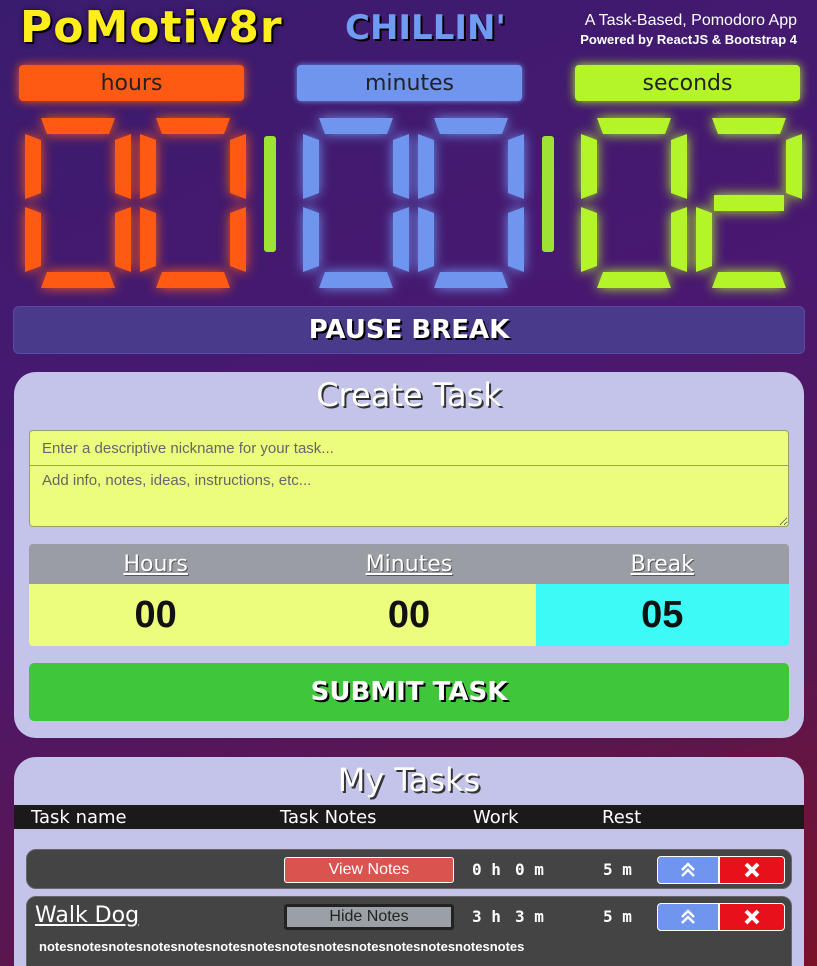  I want to click on task-row: View Notes 0 h 0 m 5 m, so click(409, 869).